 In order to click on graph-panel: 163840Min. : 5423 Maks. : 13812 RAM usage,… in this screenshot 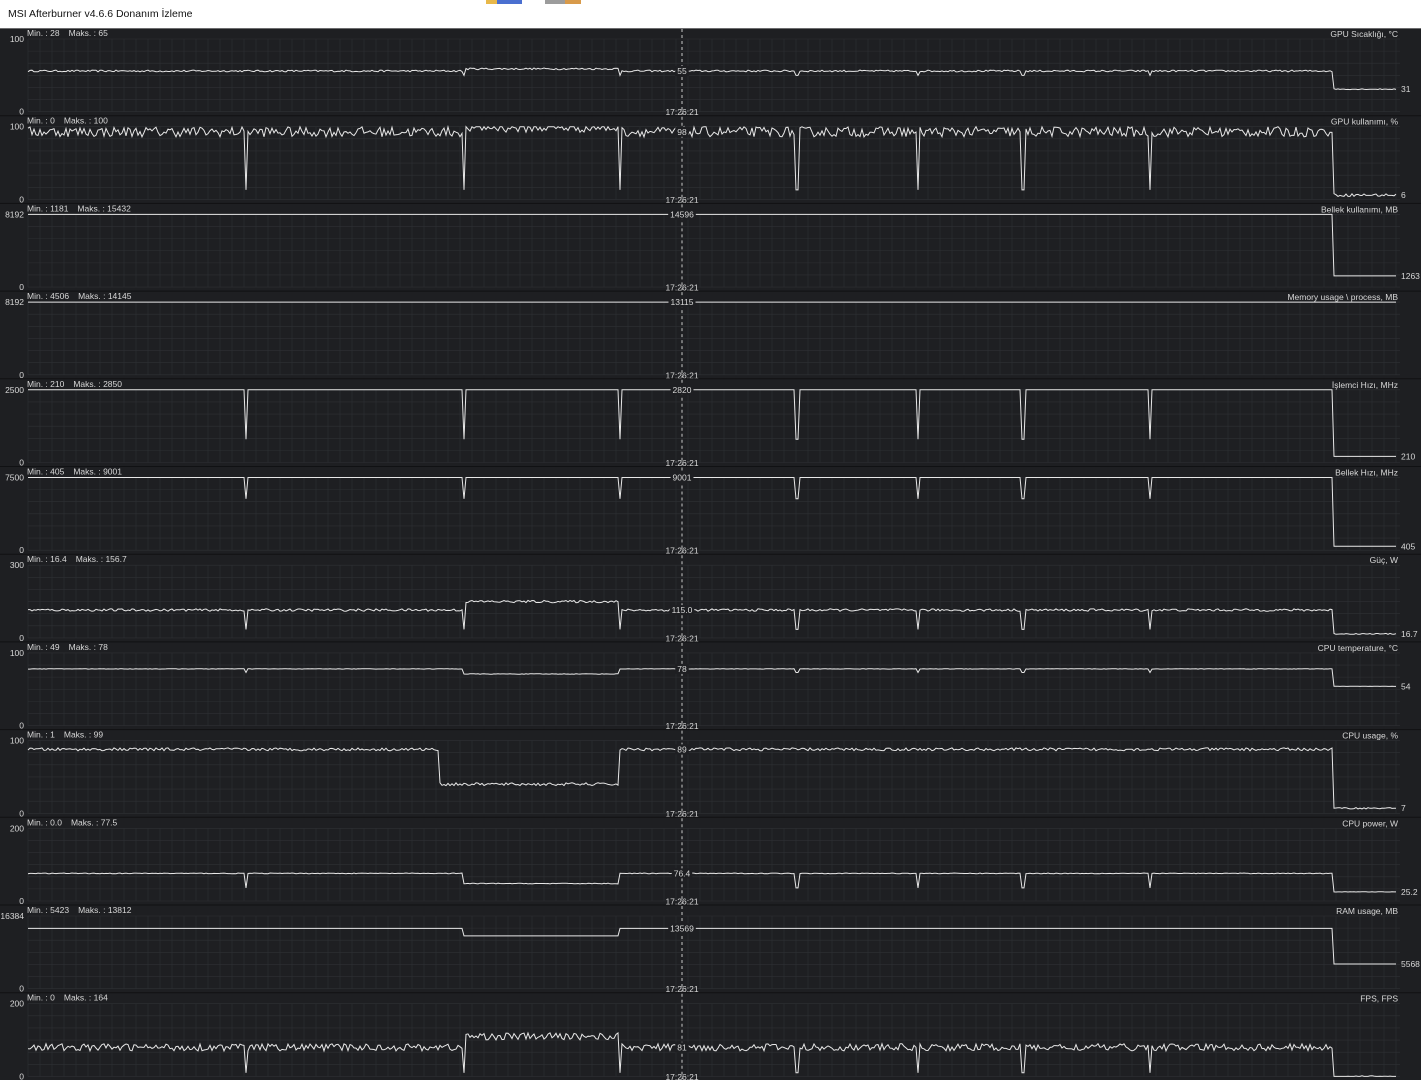, I will do `click(710, 949)`.